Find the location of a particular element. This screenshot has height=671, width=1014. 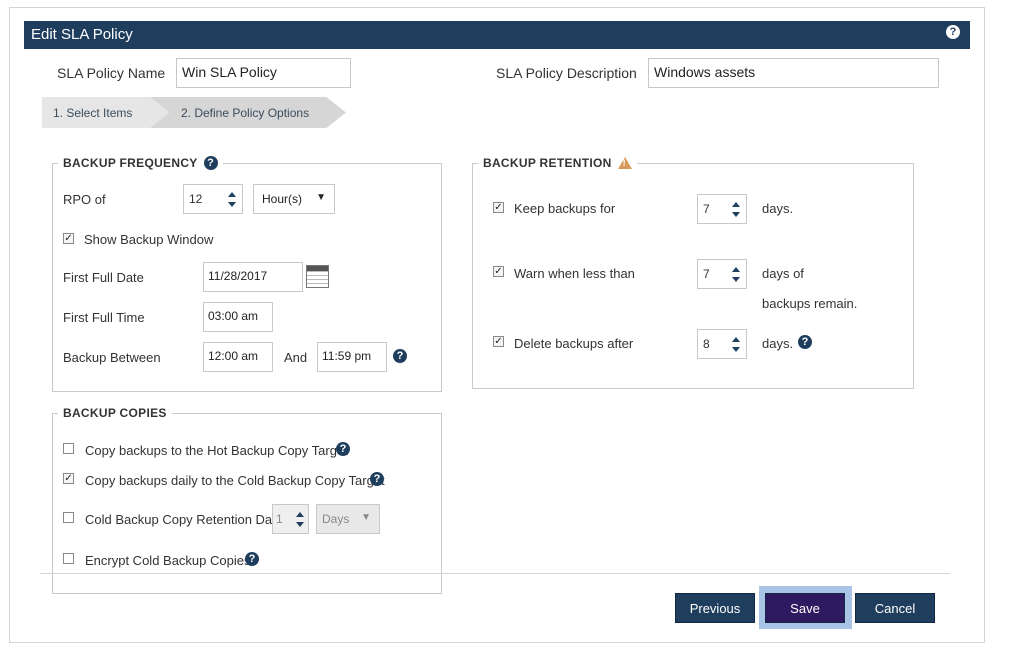

and-label: And is located at coordinates (296, 357).